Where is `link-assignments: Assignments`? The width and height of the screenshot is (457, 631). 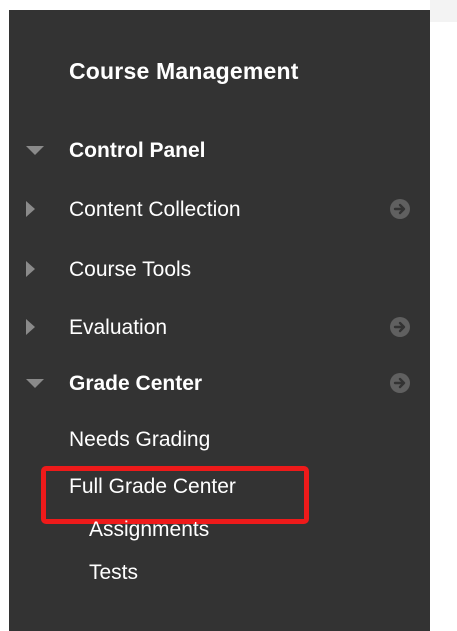
link-assignments: Assignments is located at coordinates (149, 530).